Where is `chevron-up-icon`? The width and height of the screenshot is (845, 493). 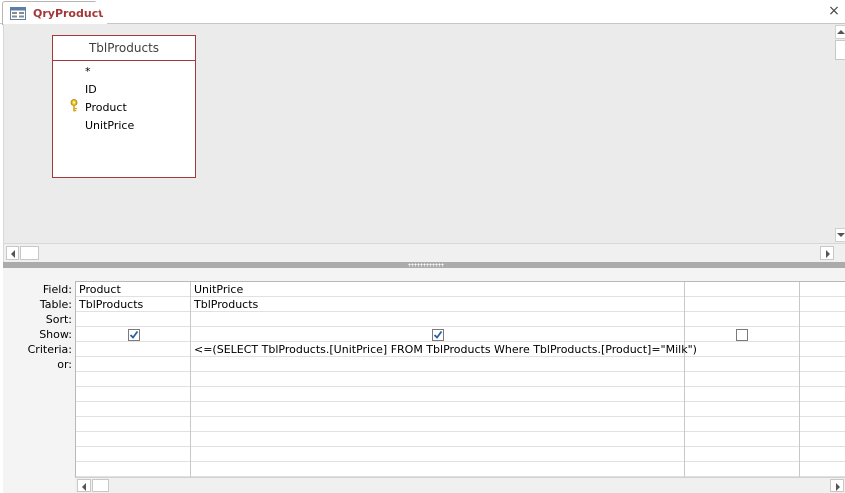
chevron-up-icon is located at coordinates (841, 32).